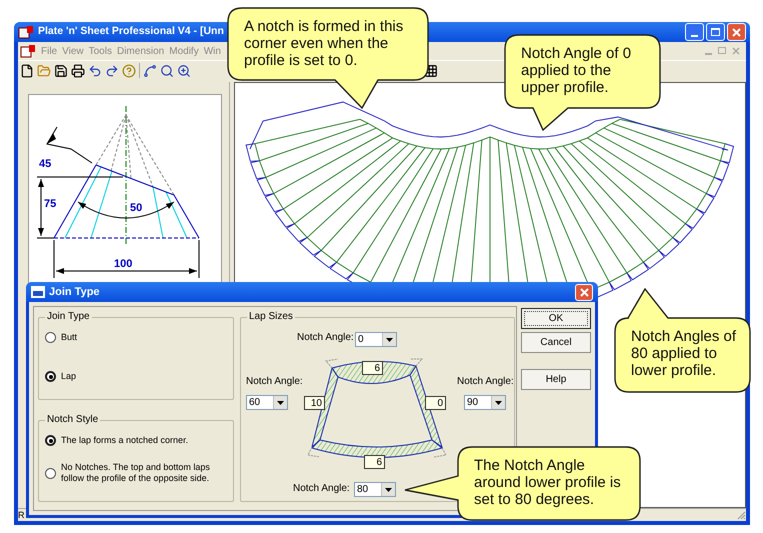 This screenshot has height=533, width=763. What do you see at coordinates (68, 376) in the screenshot?
I see `radio-label: Lap` at bounding box center [68, 376].